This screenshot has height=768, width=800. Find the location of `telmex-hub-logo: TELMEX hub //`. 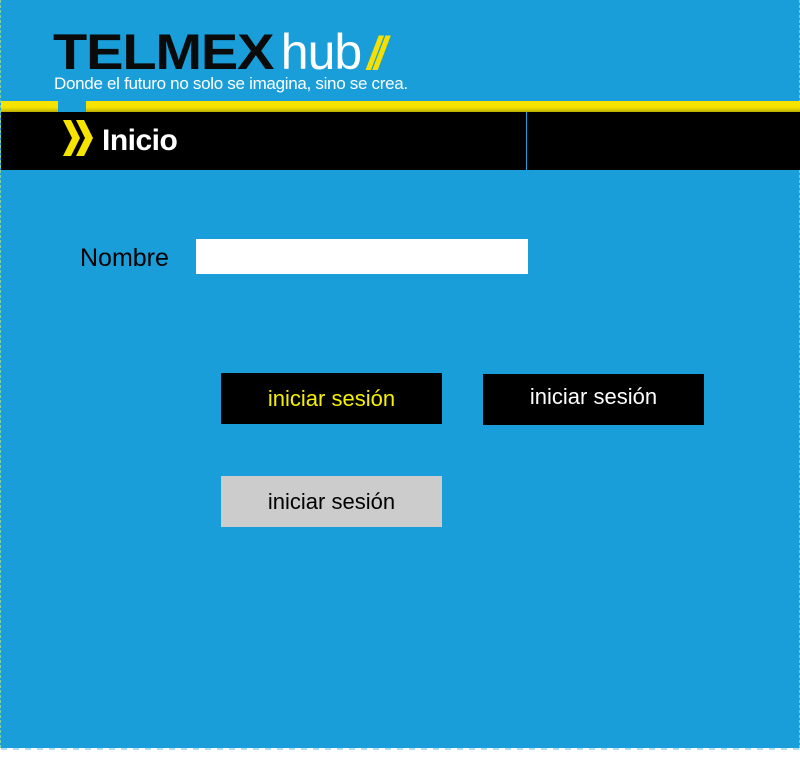

telmex-hub-logo: TELMEX hub // is located at coordinates (220, 52).